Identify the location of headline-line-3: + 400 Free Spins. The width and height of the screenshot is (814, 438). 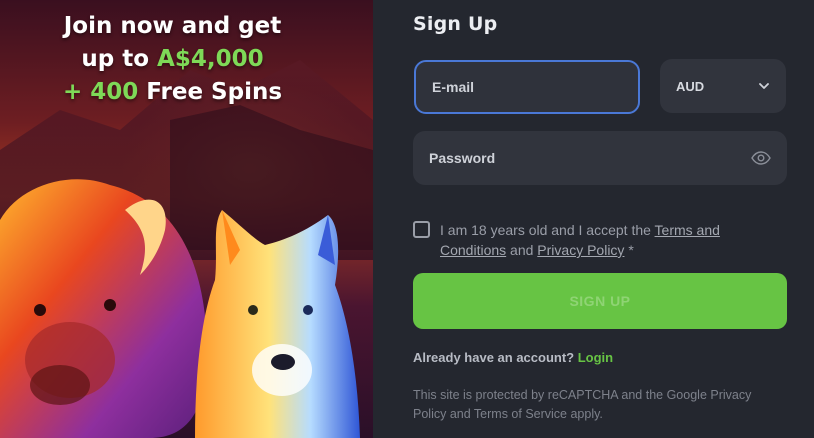
(172, 92).